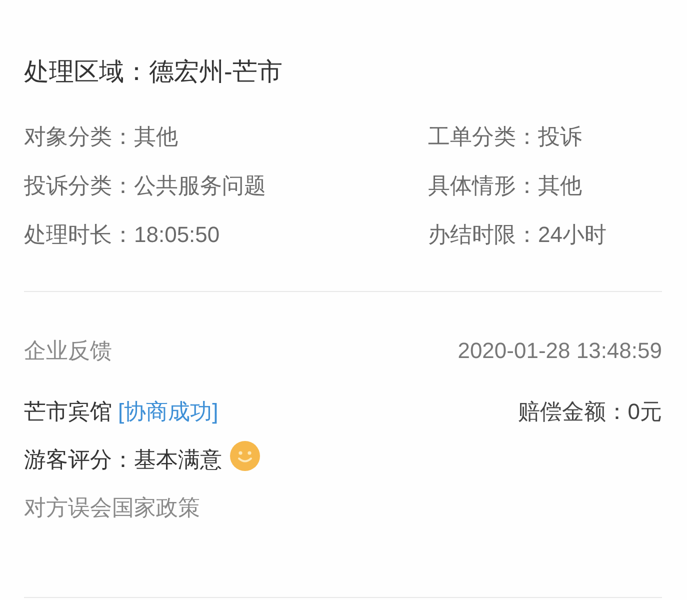 The height and width of the screenshot is (600, 687). I want to click on smiley-icon, so click(245, 456).